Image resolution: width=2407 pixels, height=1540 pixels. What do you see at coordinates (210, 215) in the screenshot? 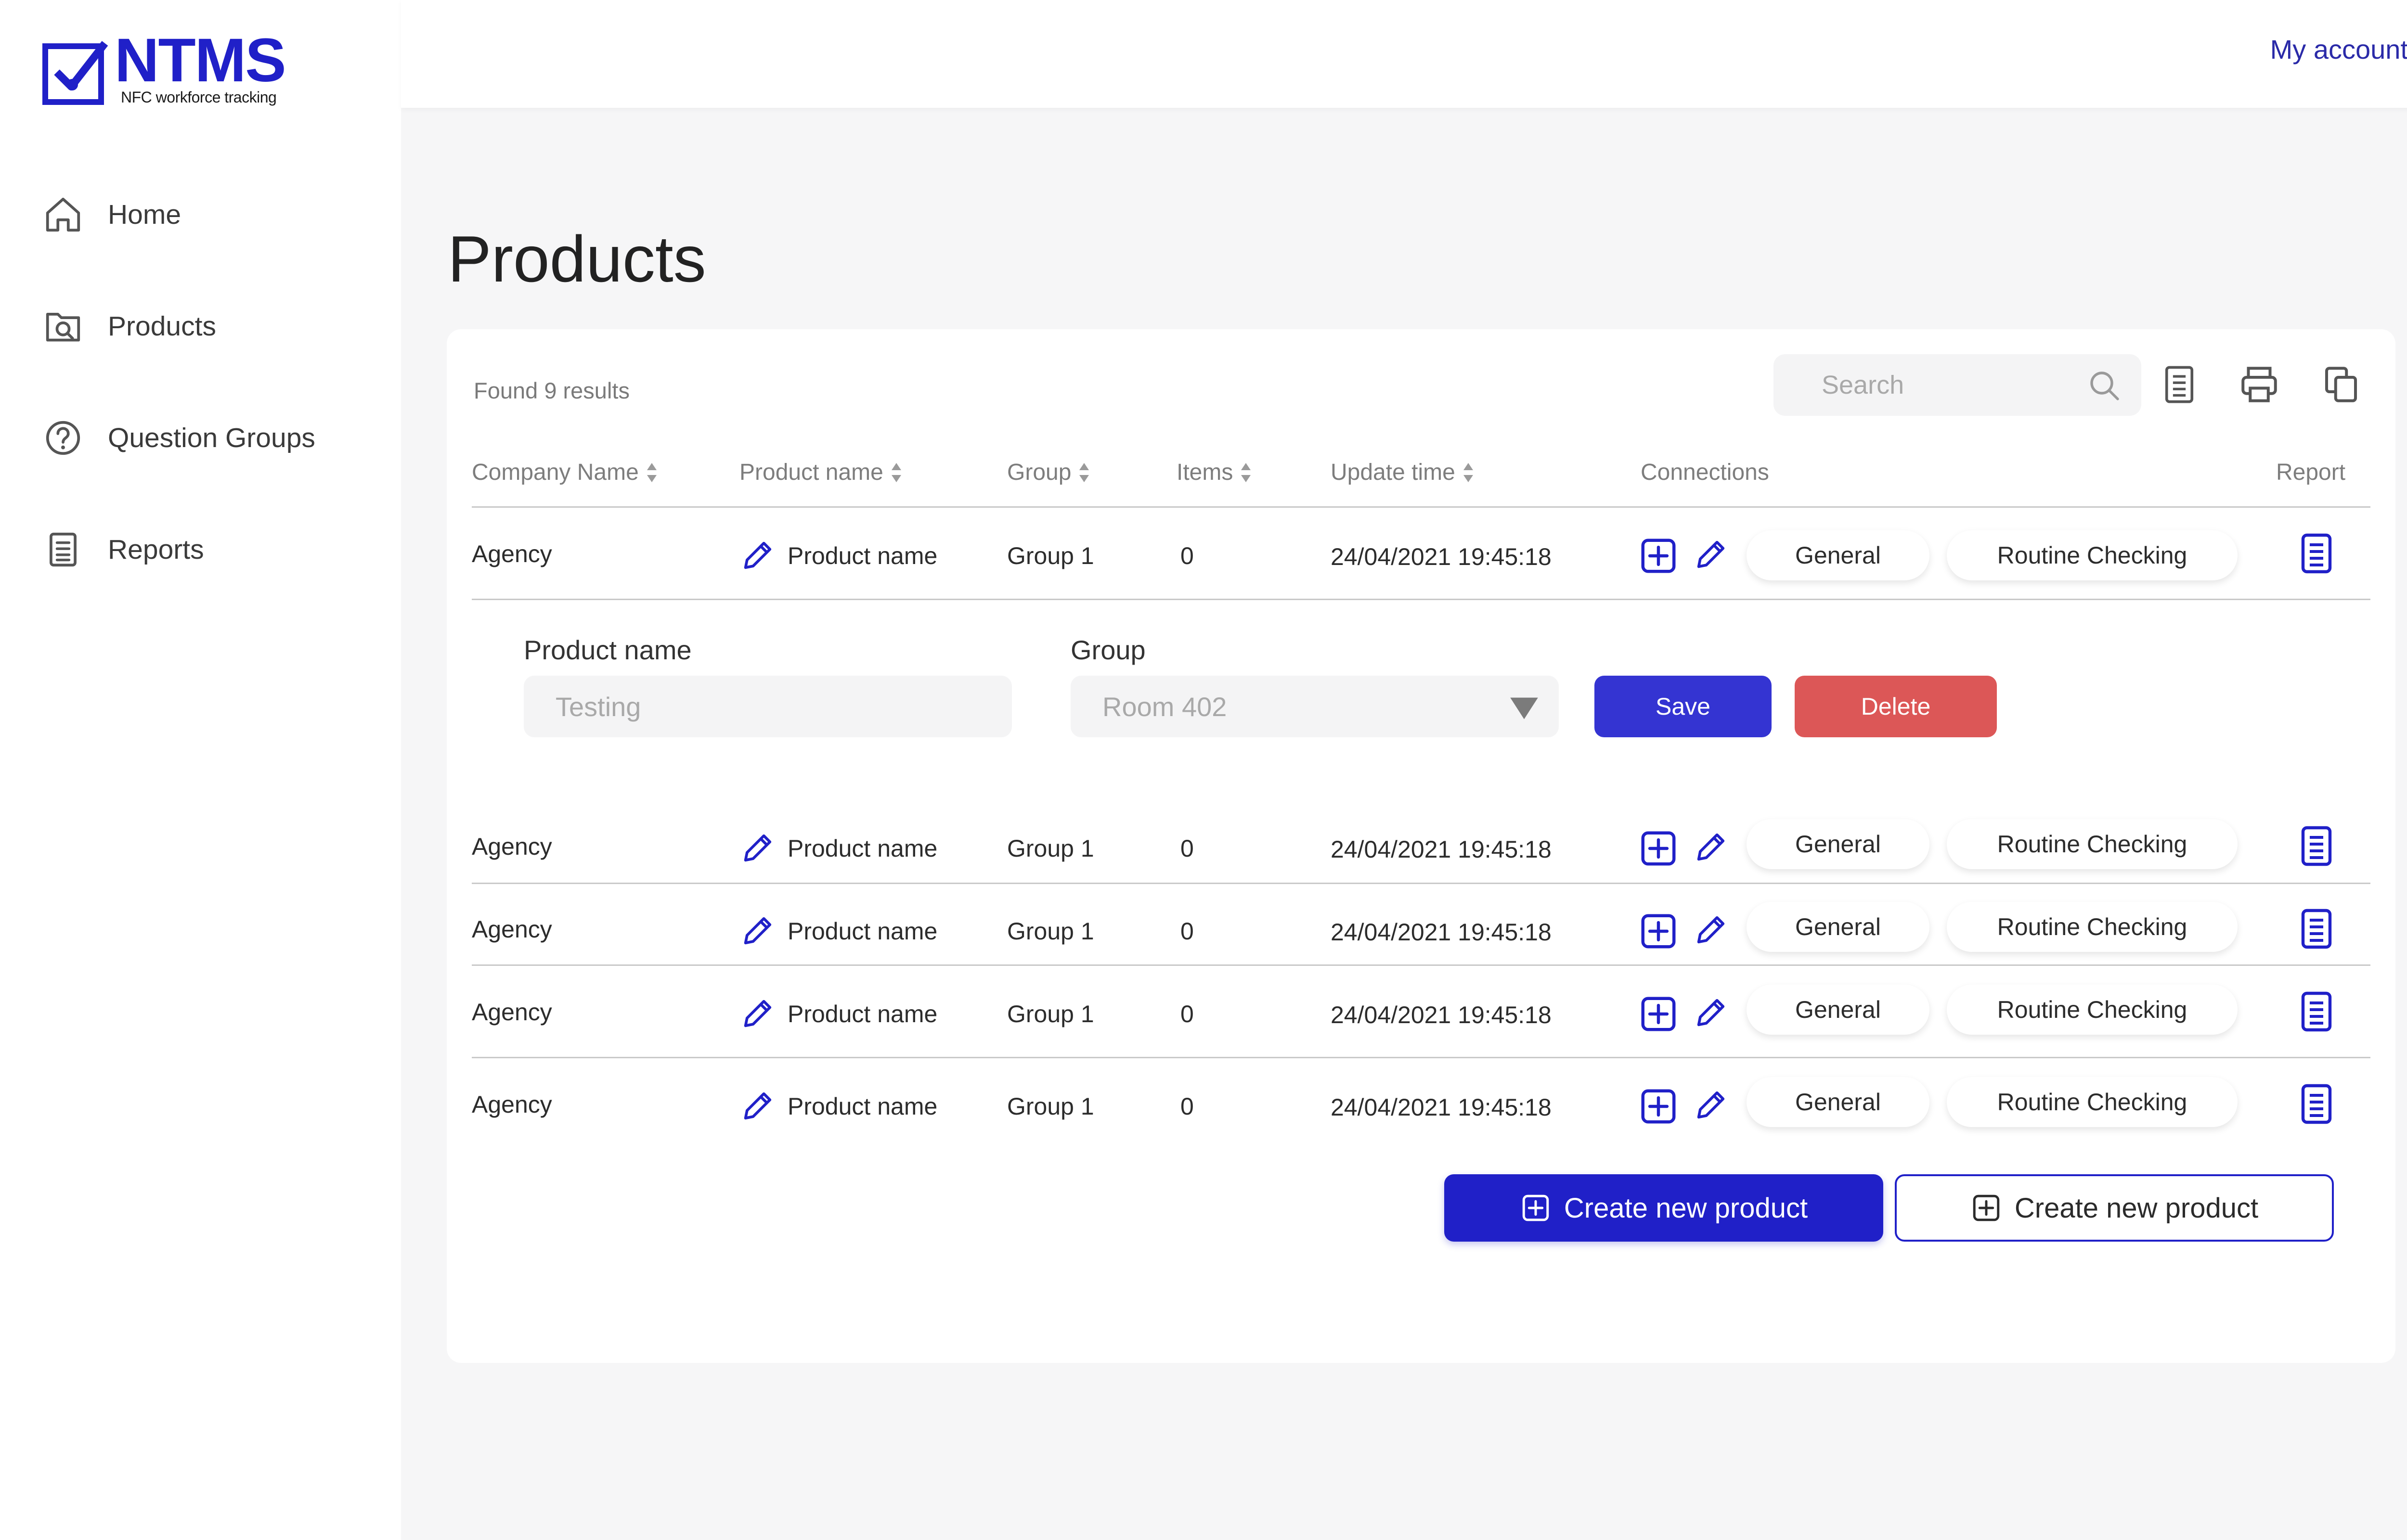
I see `sidebar-item-home: Home` at bounding box center [210, 215].